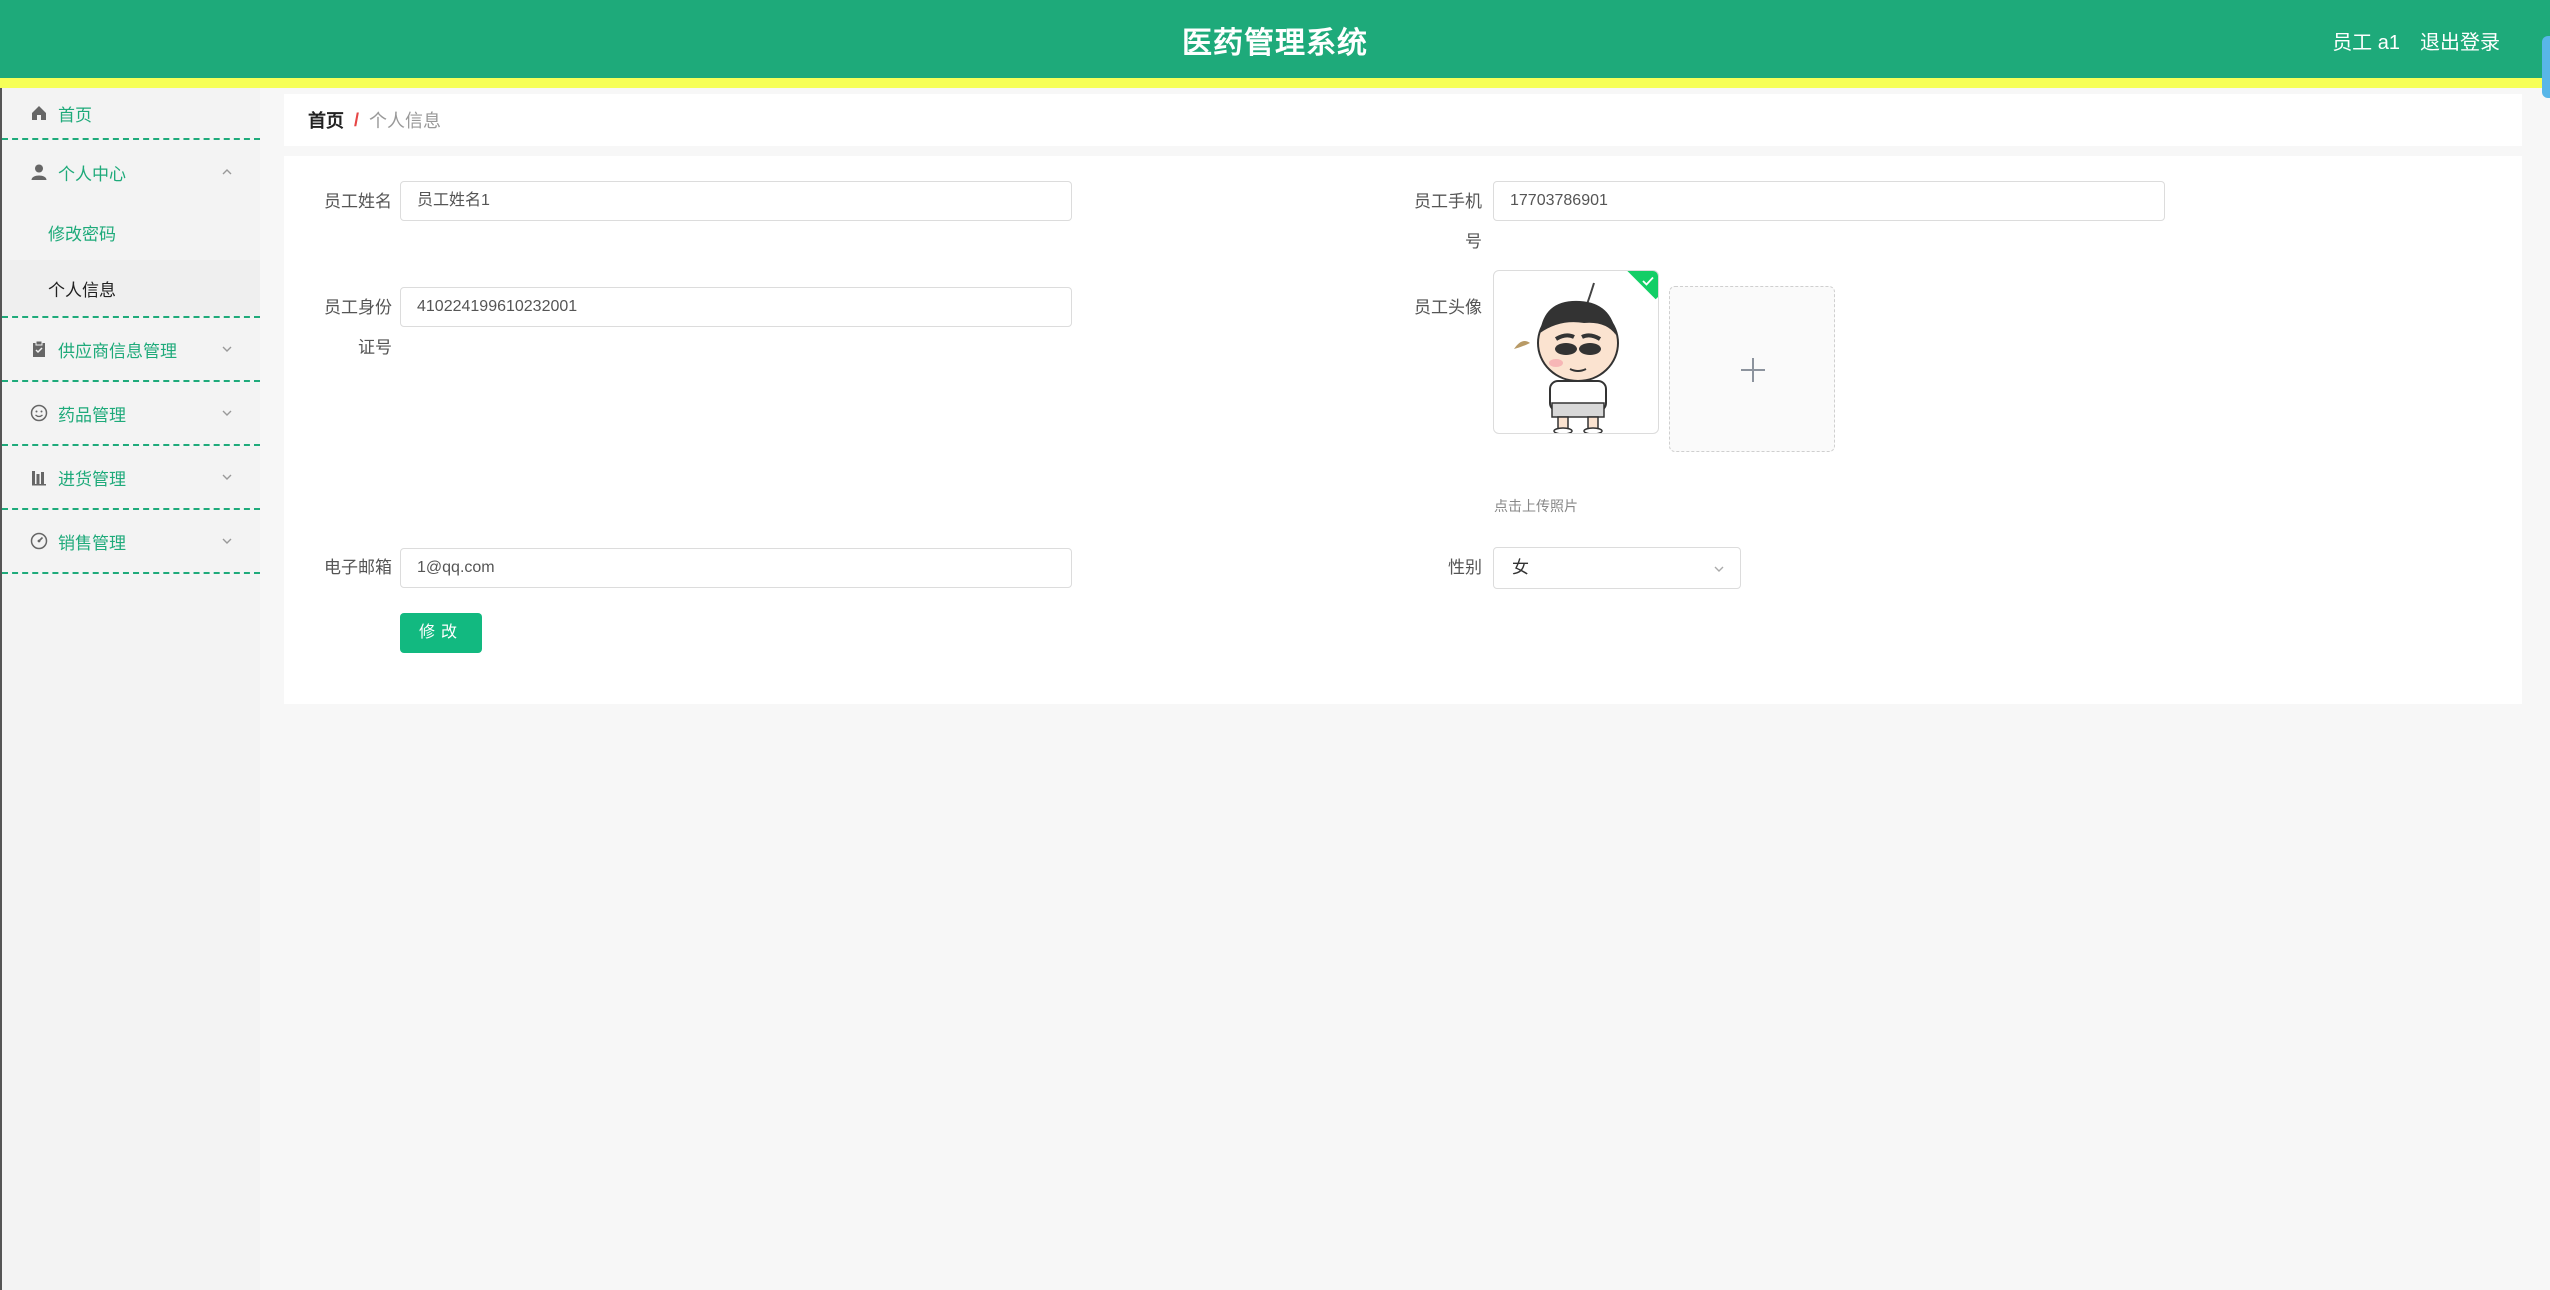 The width and height of the screenshot is (2550, 1290). Describe the element at coordinates (1403, 120) in the screenshot. I see `breadcrumb: 首页 / 个人信息` at that location.